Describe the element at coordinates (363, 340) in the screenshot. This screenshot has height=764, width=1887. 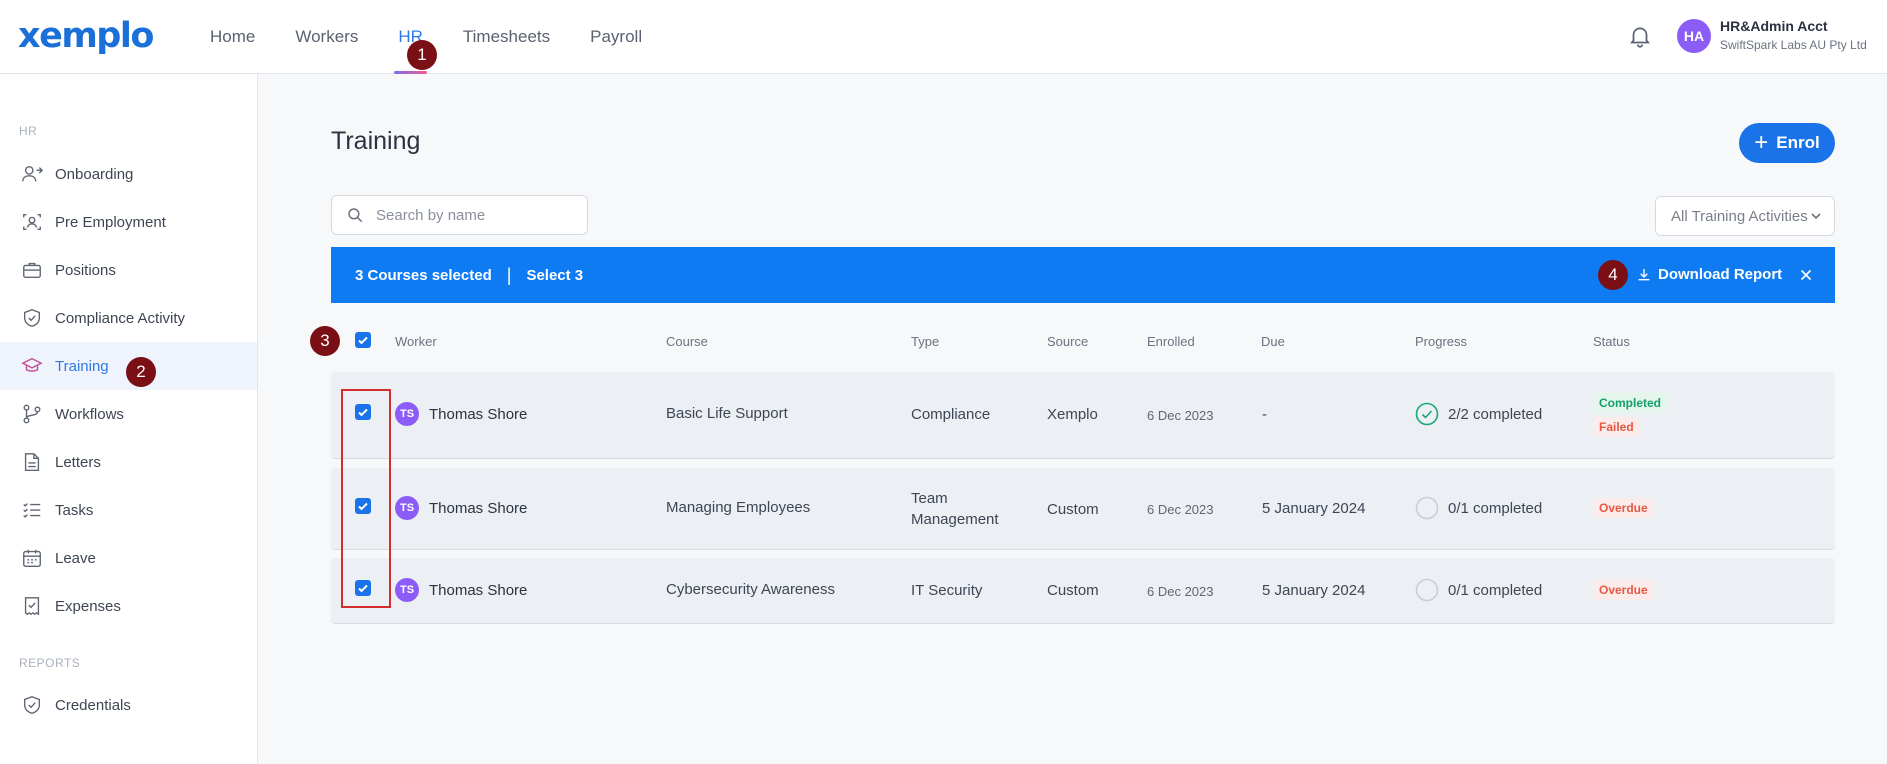
I see `select-all-checkbox` at that location.